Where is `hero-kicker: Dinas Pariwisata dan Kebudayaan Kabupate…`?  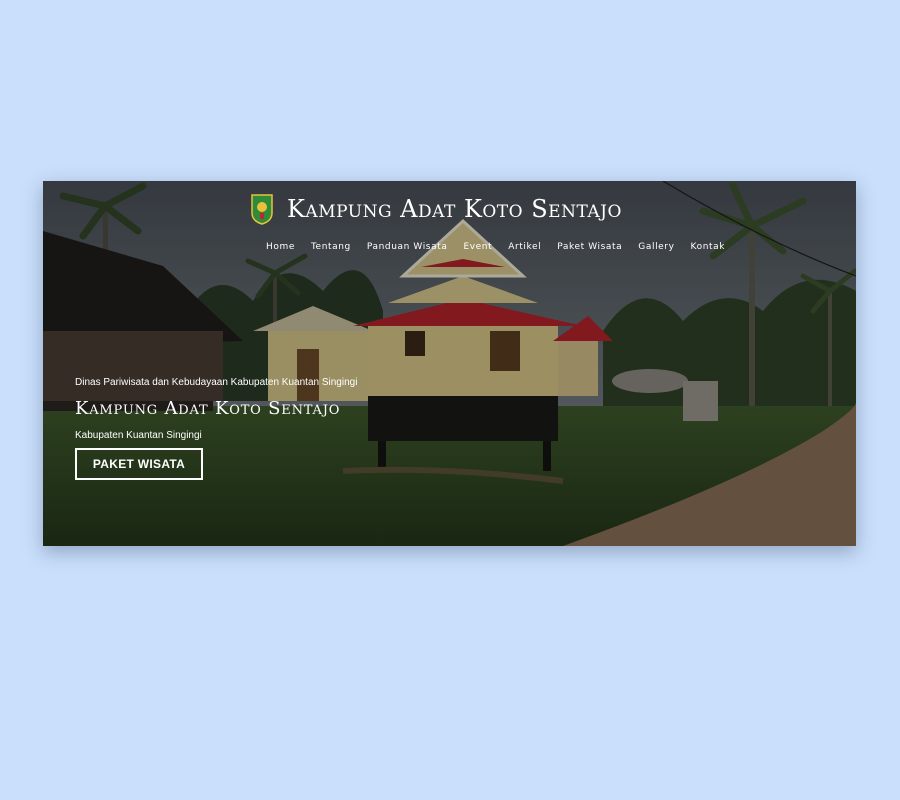 hero-kicker: Dinas Pariwisata dan Kebudayaan Kabupate… is located at coordinates (216, 382).